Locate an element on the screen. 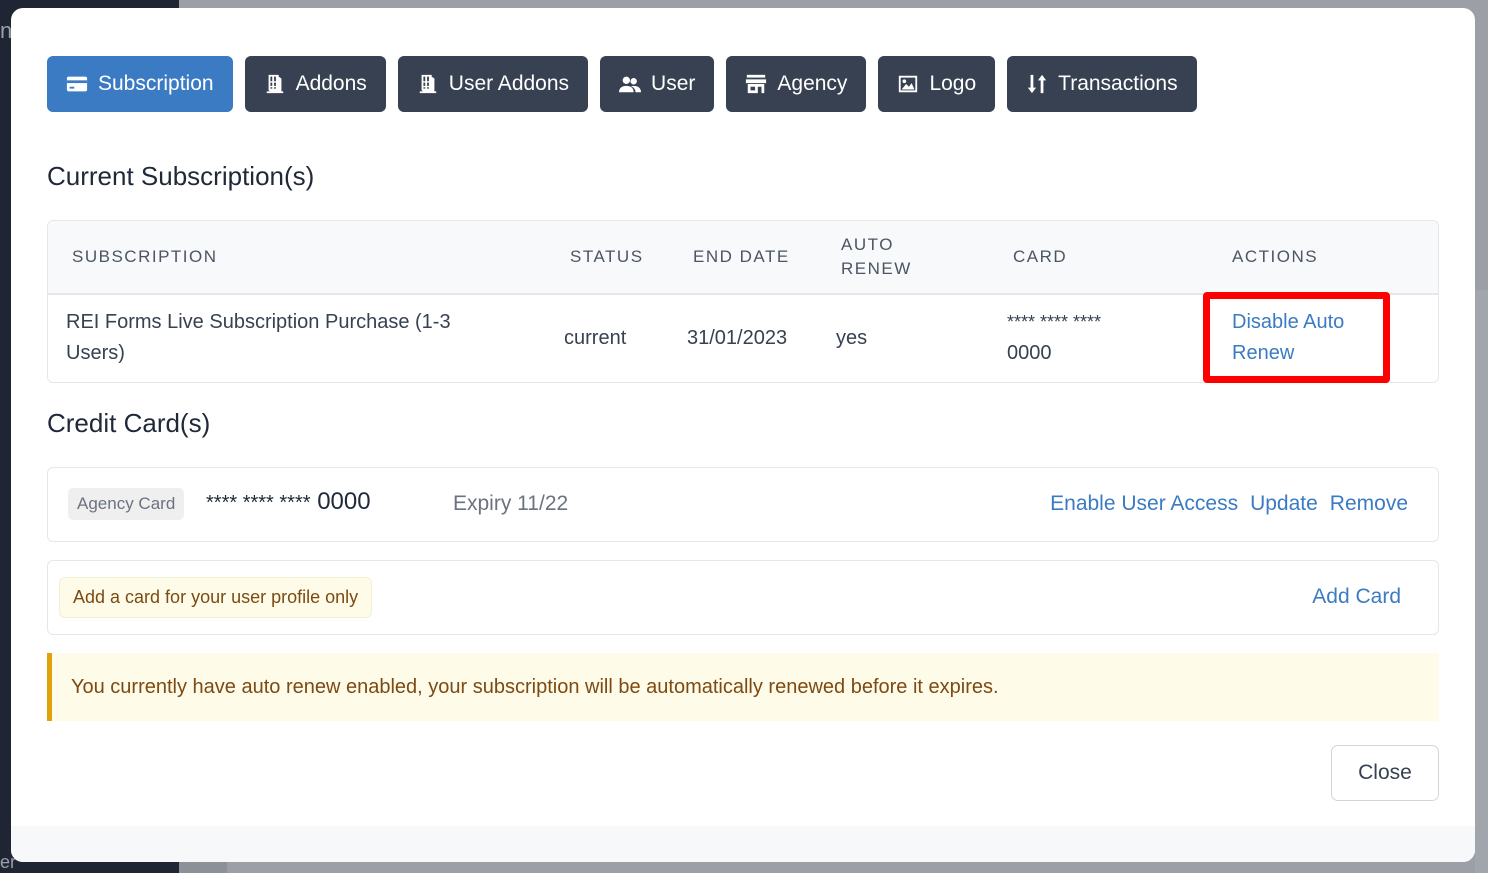 This screenshot has height=873, width=1488. subscription-name-line2: Users) is located at coordinates (95, 353).